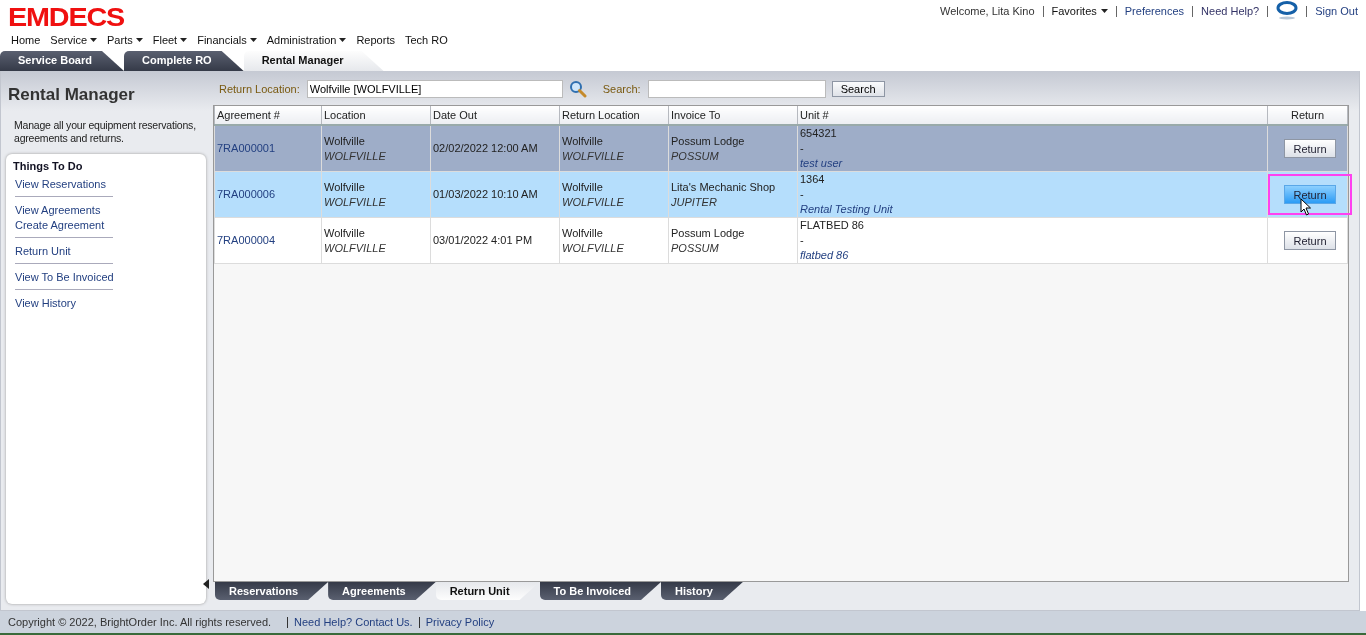  Describe the element at coordinates (1104, 11) in the screenshot. I see `caret-icon` at that location.